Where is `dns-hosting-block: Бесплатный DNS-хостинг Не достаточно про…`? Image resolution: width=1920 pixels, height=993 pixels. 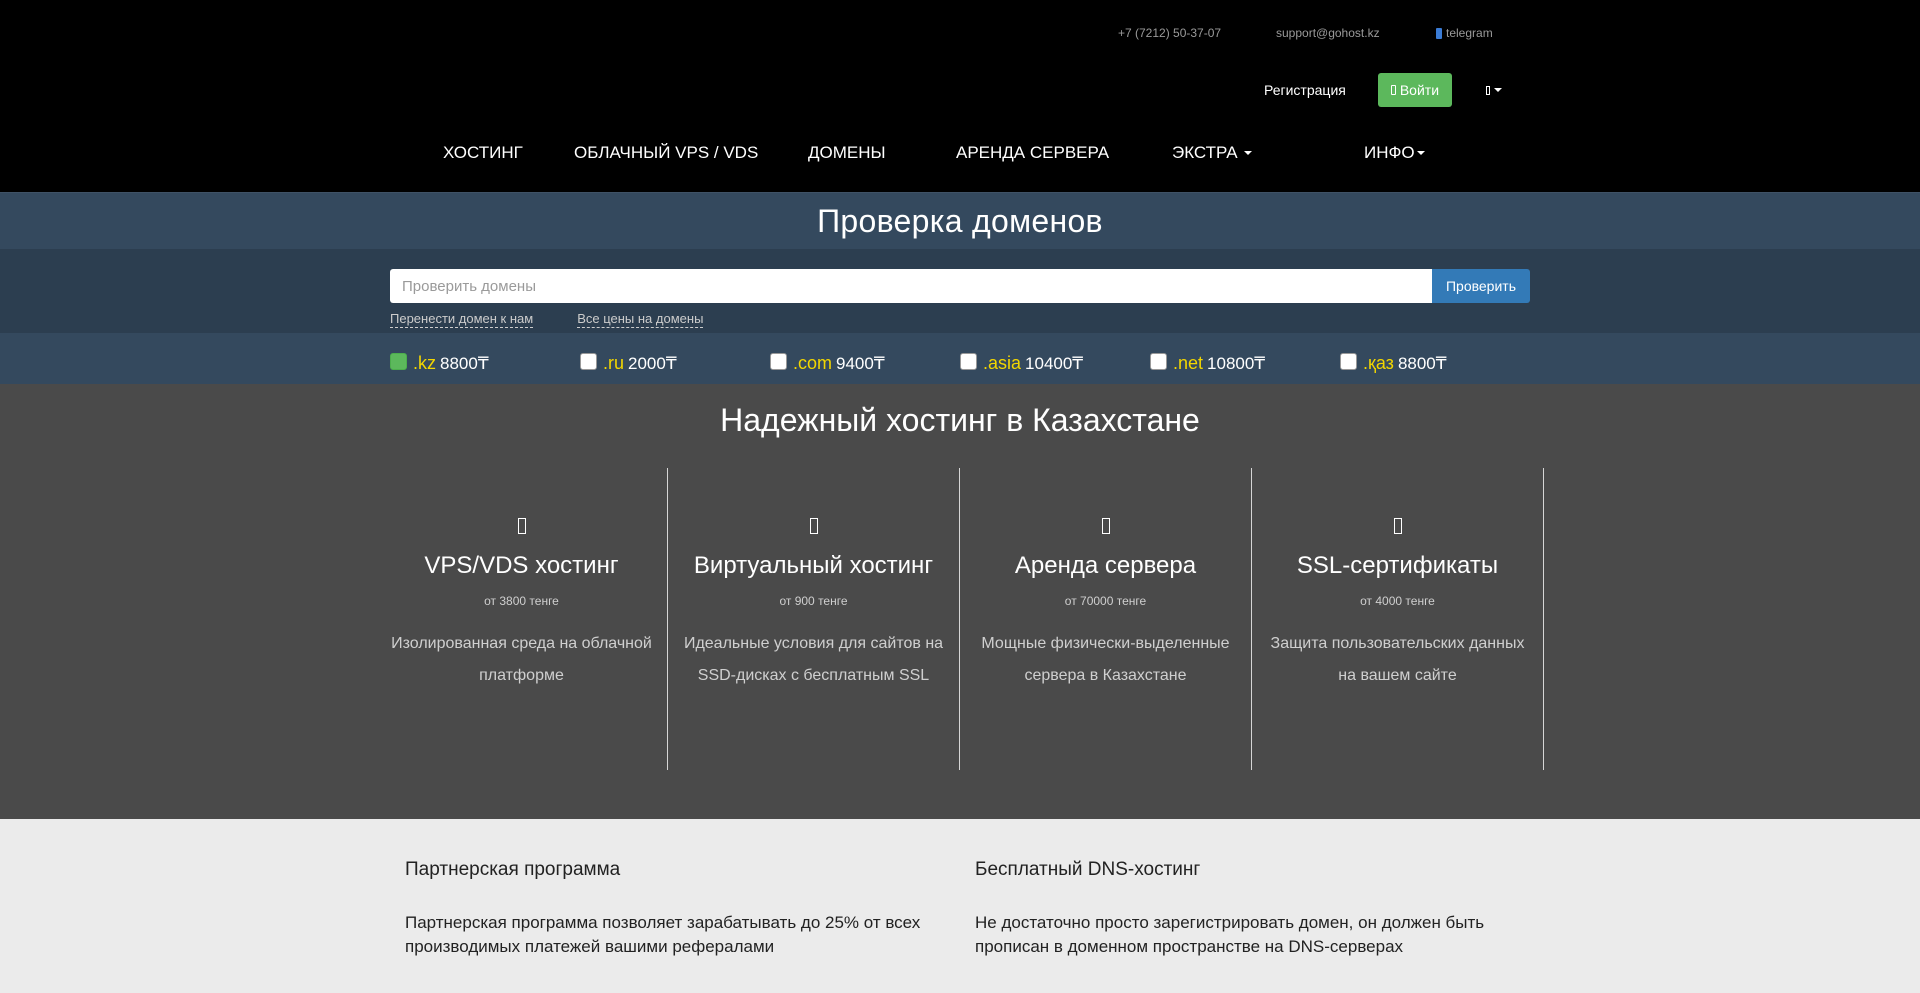
dns-hosting-block: Бесплатный DNS-хостинг Не достаточно про… is located at coordinates (1235, 909).